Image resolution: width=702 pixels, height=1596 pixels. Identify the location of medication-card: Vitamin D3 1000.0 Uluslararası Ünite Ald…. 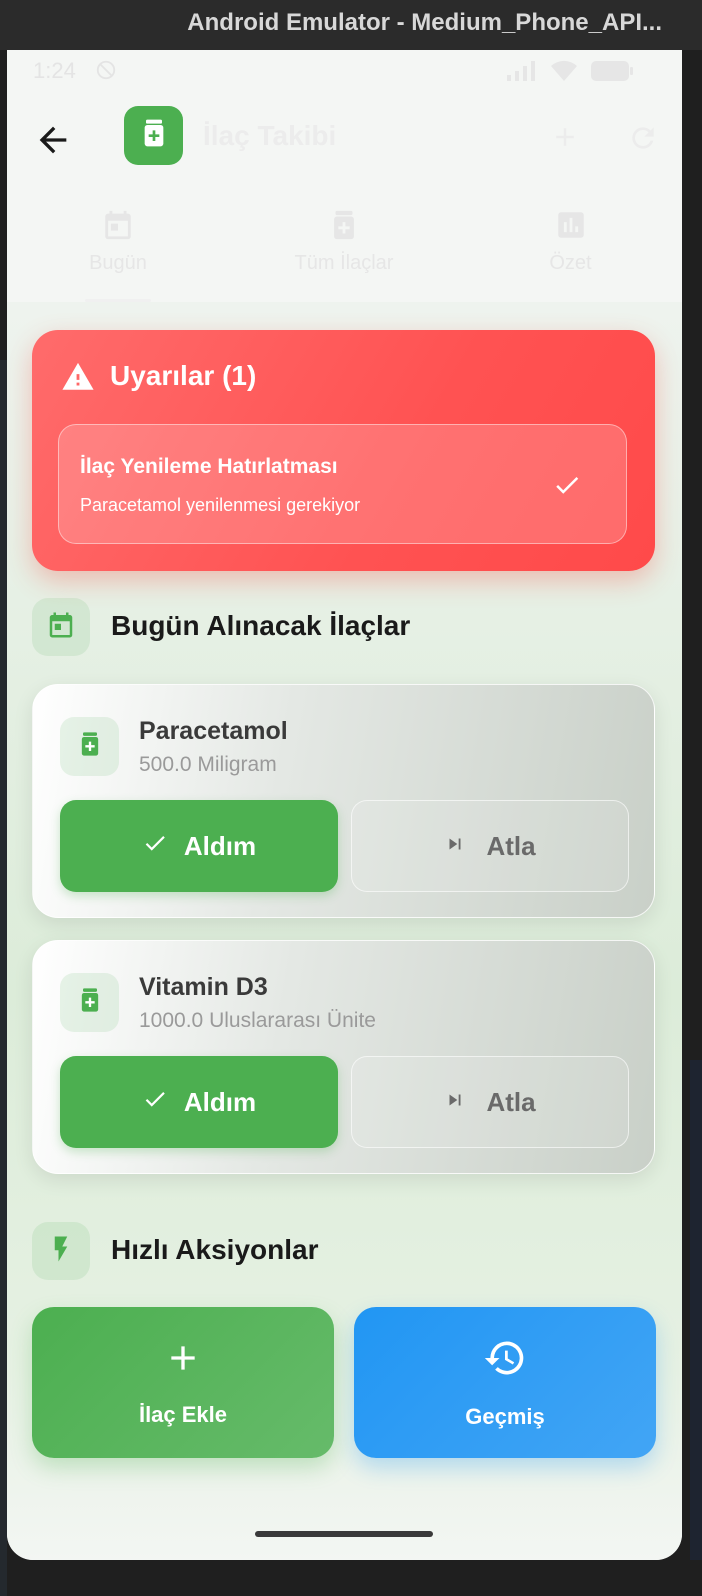
(343, 1057).